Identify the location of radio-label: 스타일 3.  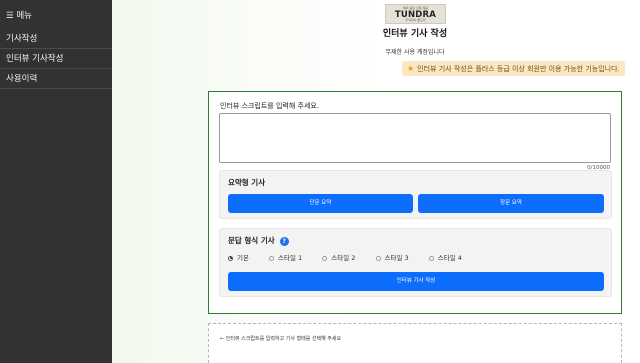
(396, 258).